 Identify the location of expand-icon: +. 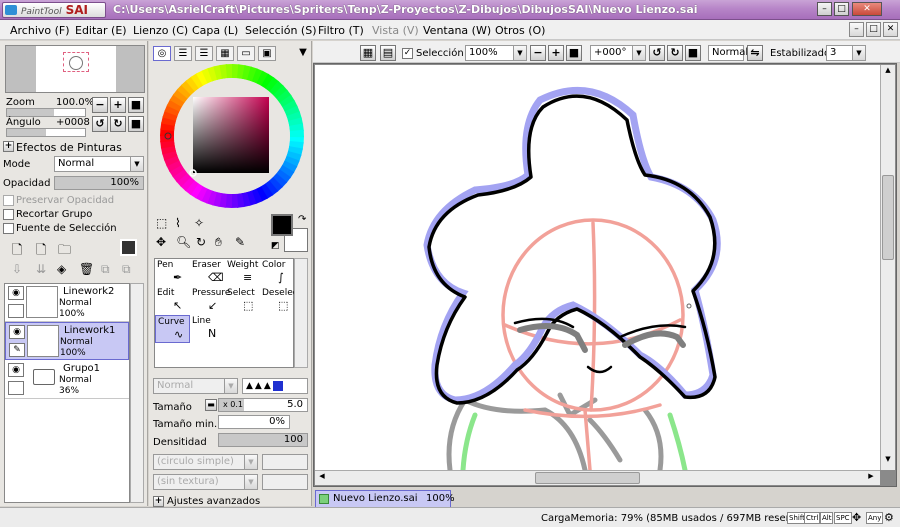
(8, 146).